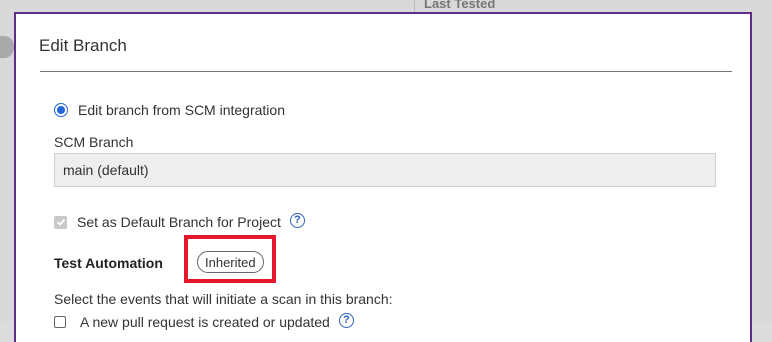 The image size is (772, 342). What do you see at coordinates (83, 45) in the screenshot?
I see `modal-title: Edit Branch` at bounding box center [83, 45].